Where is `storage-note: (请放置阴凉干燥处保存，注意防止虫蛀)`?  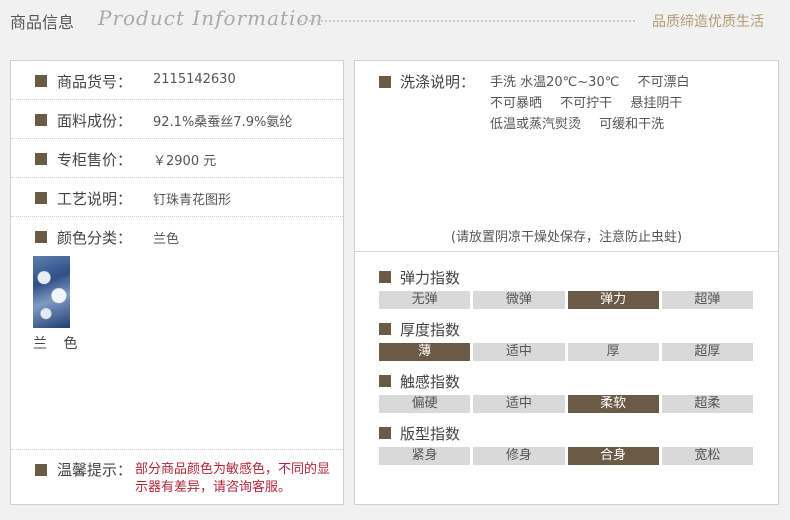
storage-note: (请放置阴凉干燥处保存，注意防止虫蛀) is located at coordinates (566, 237).